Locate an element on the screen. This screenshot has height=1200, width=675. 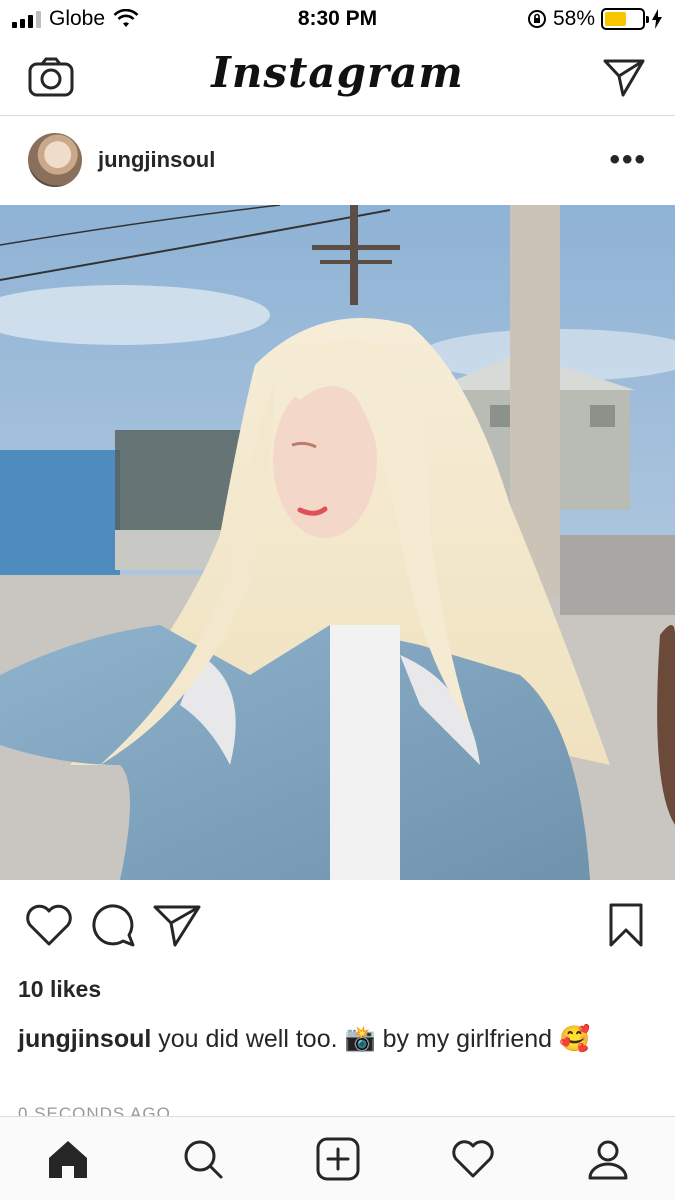
battery-icon is located at coordinates (625, 19).